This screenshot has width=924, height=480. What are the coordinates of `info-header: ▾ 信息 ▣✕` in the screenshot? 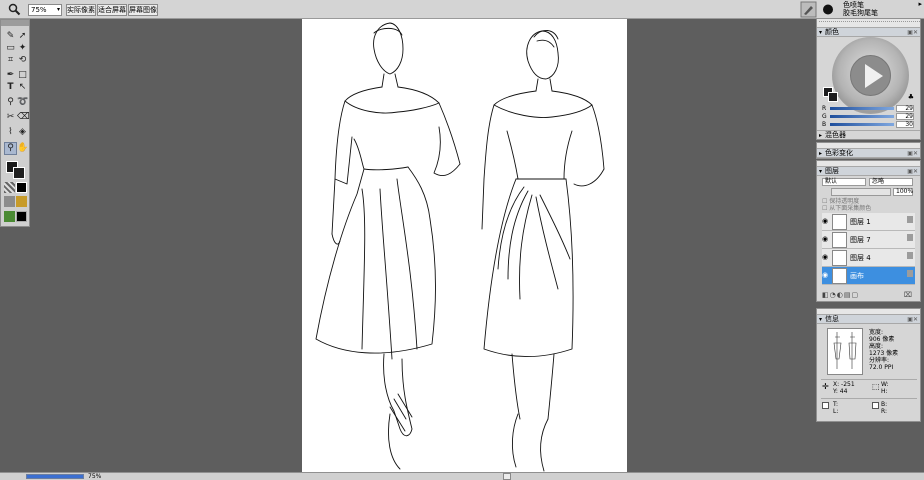 It's located at (868, 319).